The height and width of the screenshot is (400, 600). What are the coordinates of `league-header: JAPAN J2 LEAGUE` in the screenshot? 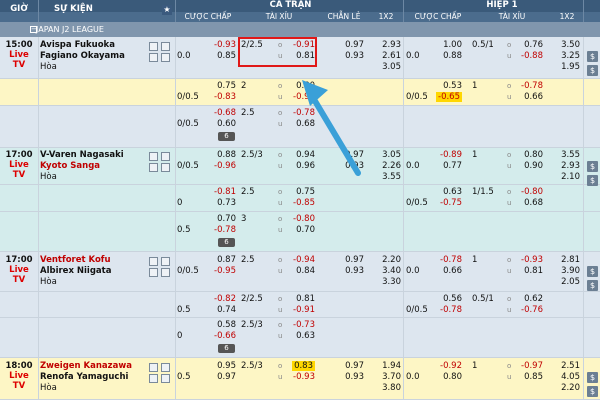 It's located at (300, 29).